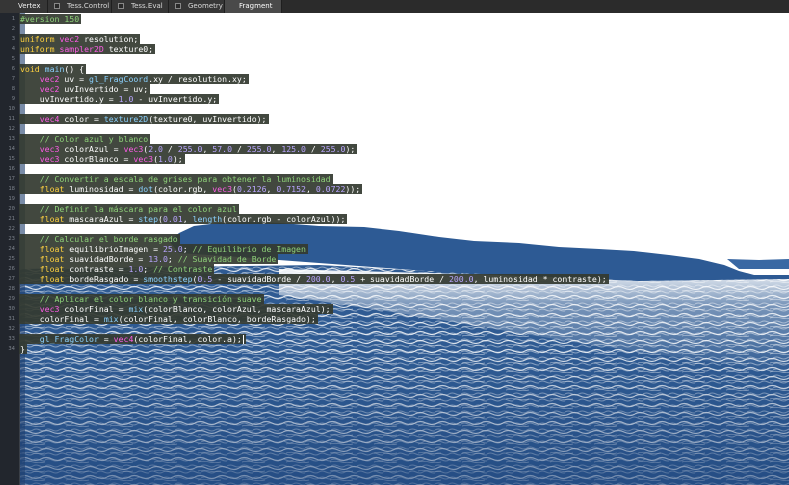  I want to click on code-line-highlight: uniform vec2 resolution;, so click(80, 39).